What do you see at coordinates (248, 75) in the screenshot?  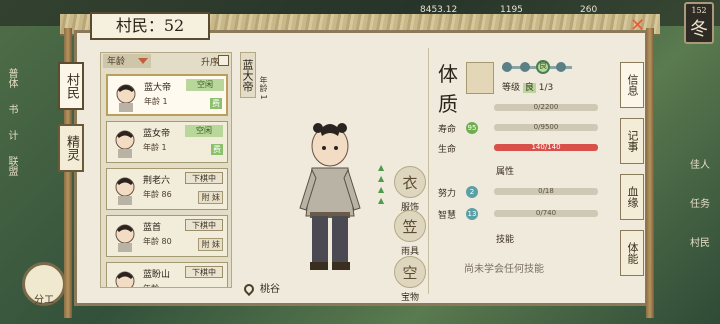 I see `selected-villager-name: 蓝大帝` at bounding box center [248, 75].